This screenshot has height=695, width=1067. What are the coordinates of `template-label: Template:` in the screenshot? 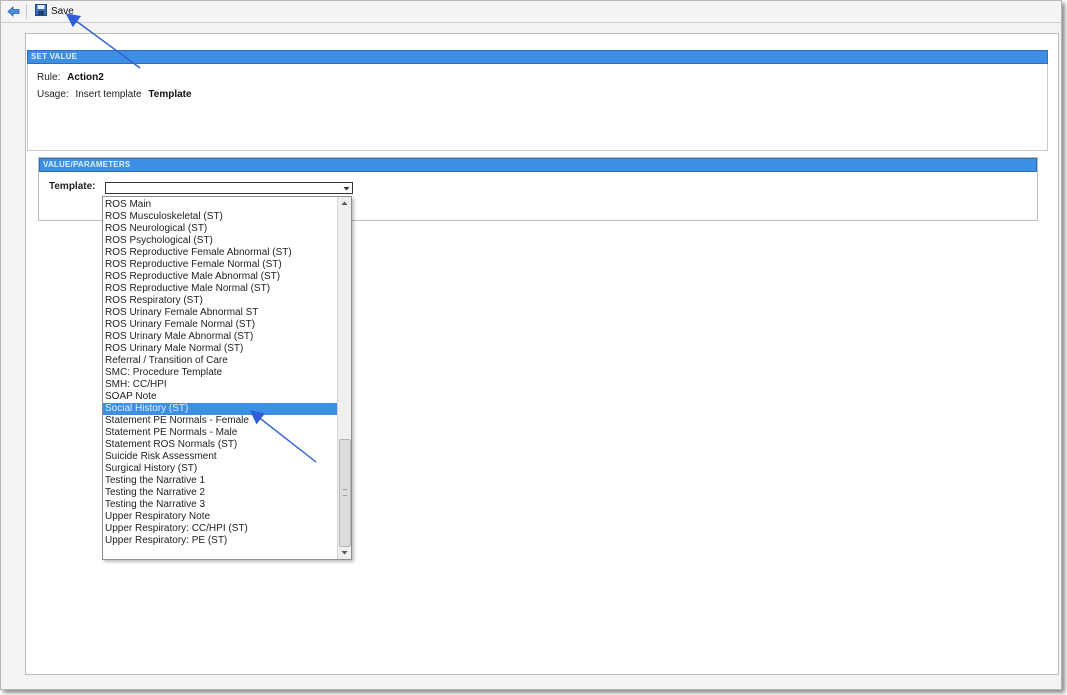 It's located at (72, 186).